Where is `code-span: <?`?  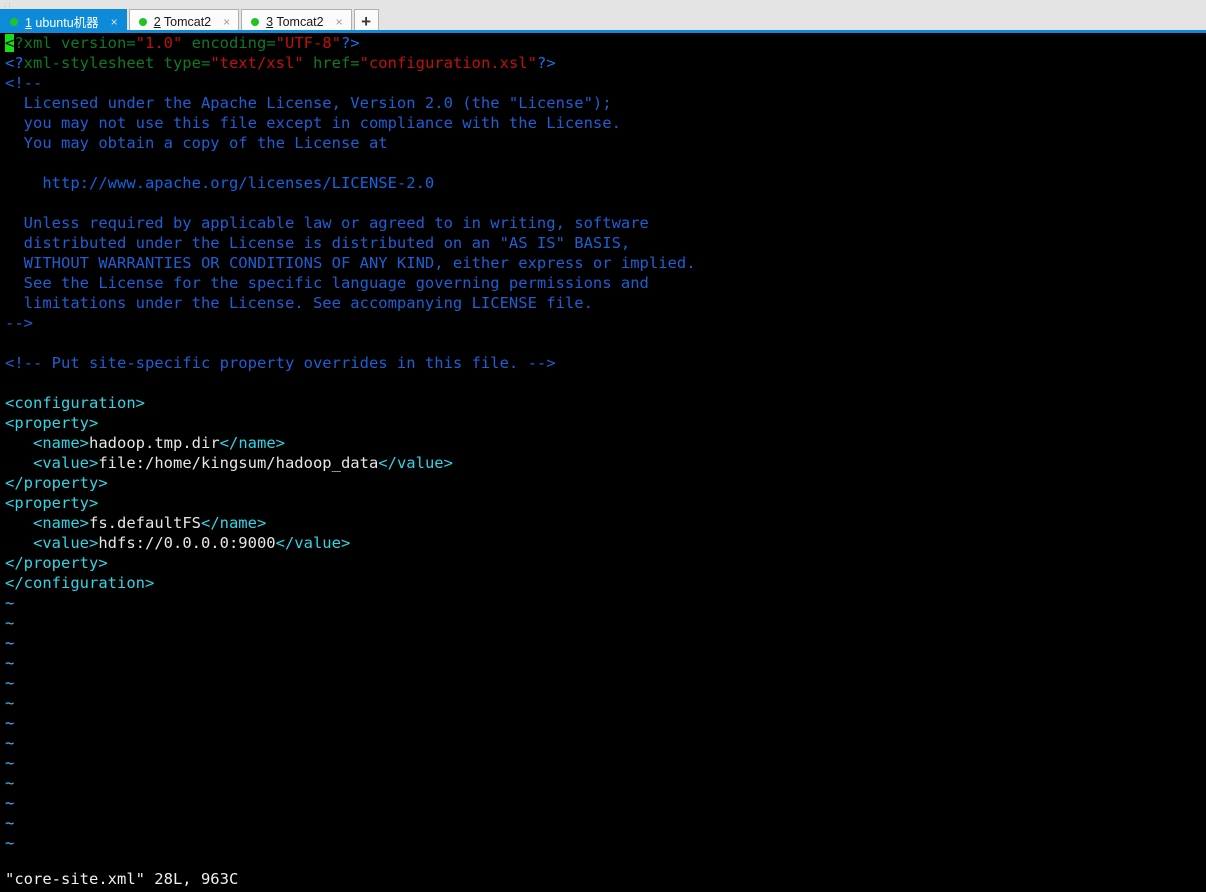
code-span: <? is located at coordinates (14, 63).